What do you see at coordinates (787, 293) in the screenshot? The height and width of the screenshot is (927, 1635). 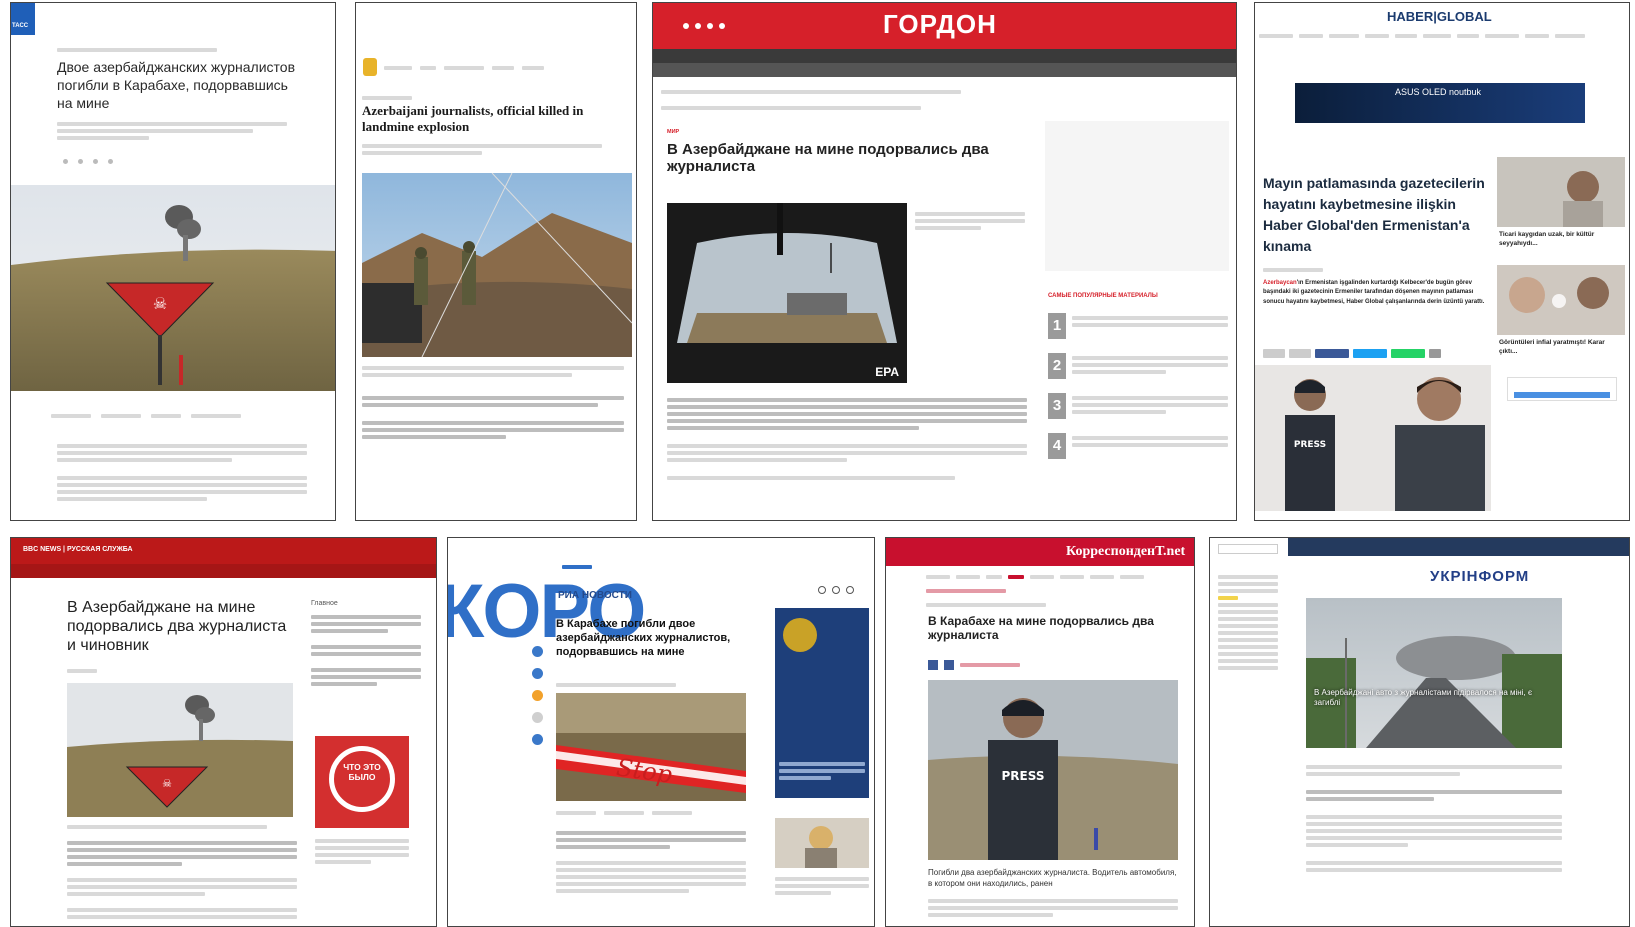 I see `car-window-photo: EPA` at bounding box center [787, 293].